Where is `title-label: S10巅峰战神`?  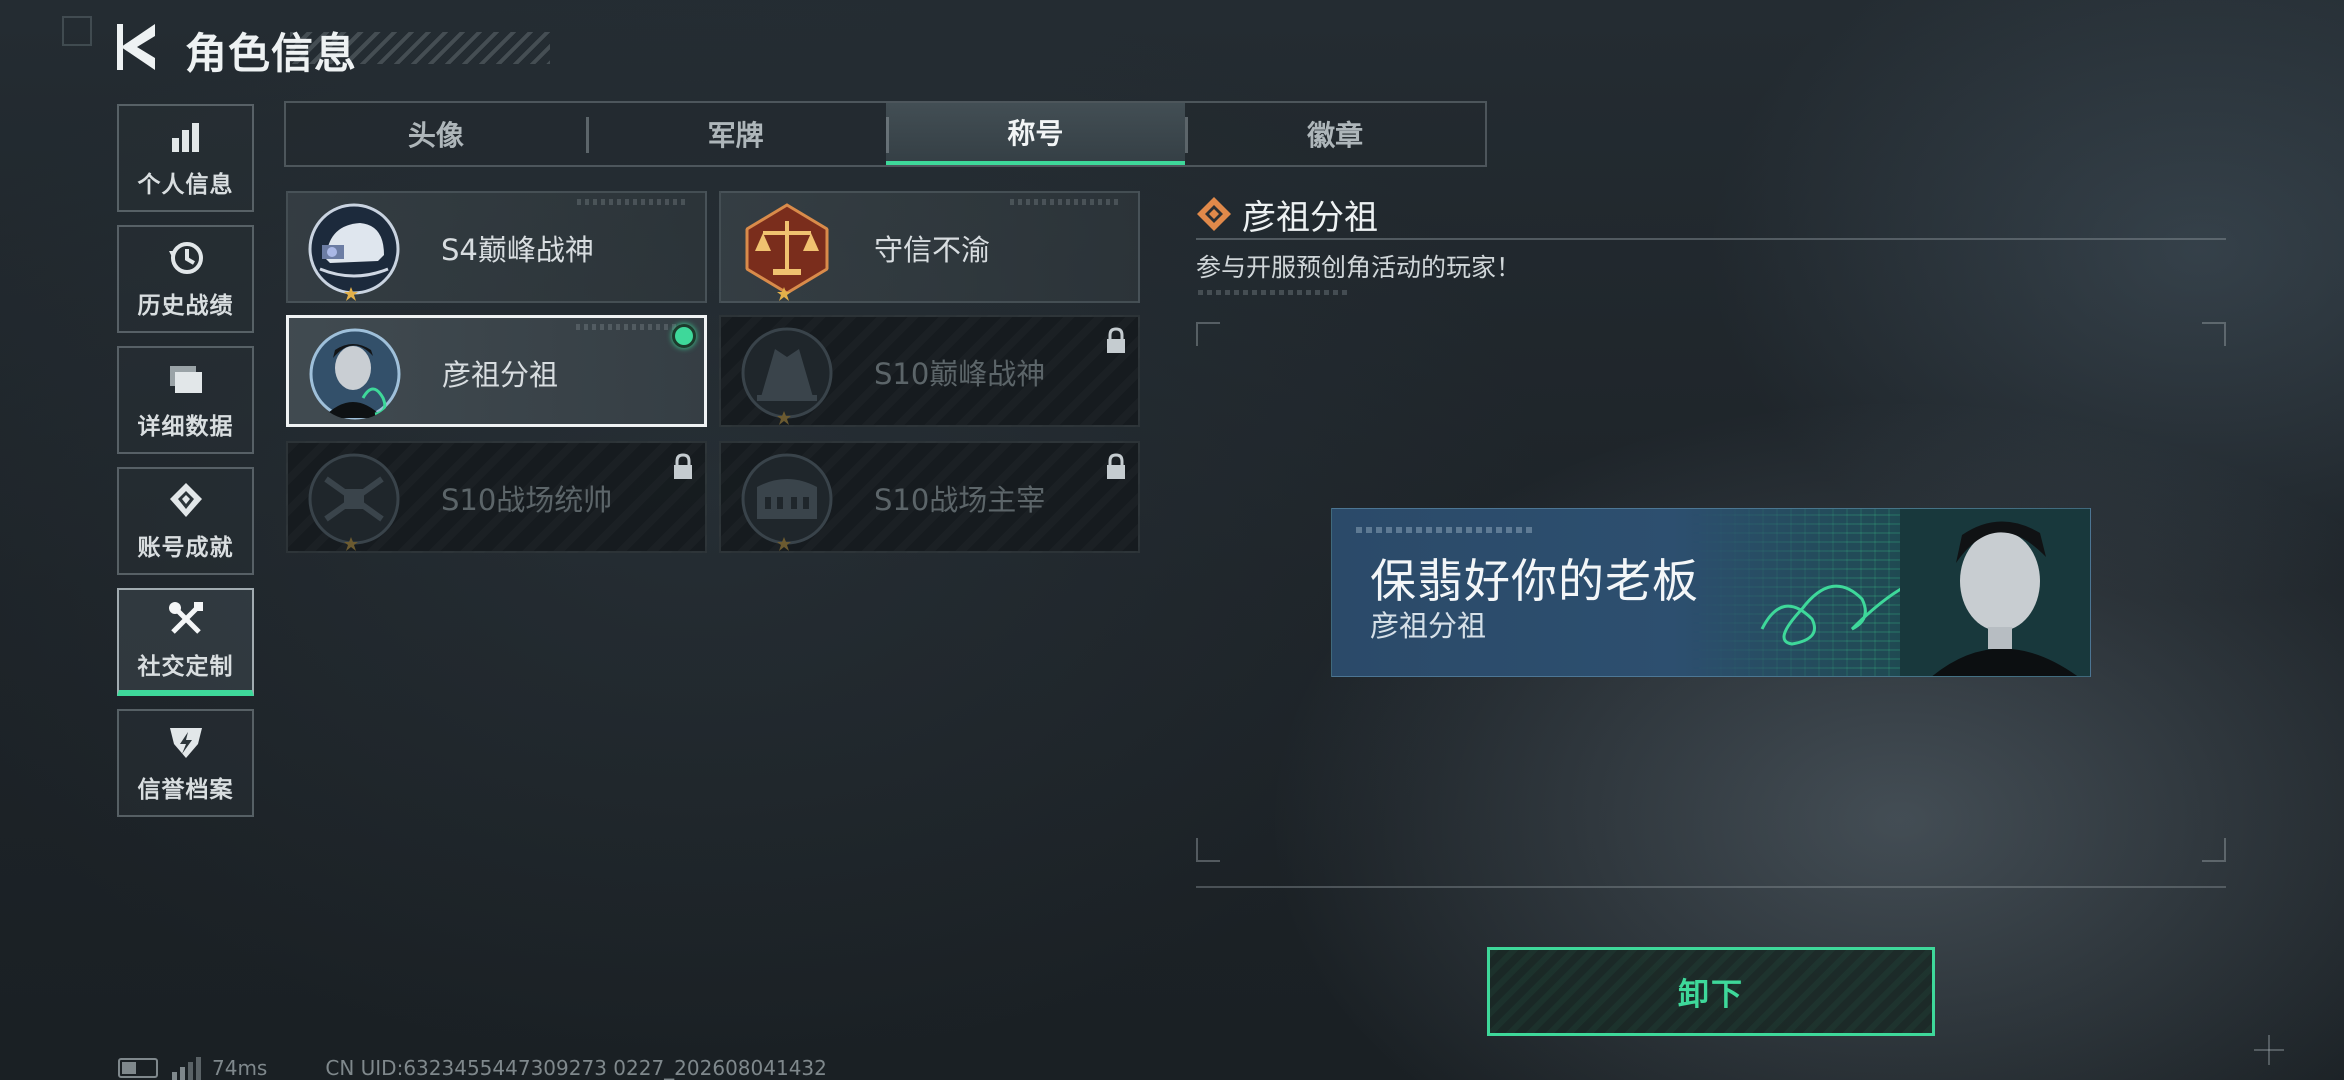
title-label: S10巅峰战神 is located at coordinates (960, 374).